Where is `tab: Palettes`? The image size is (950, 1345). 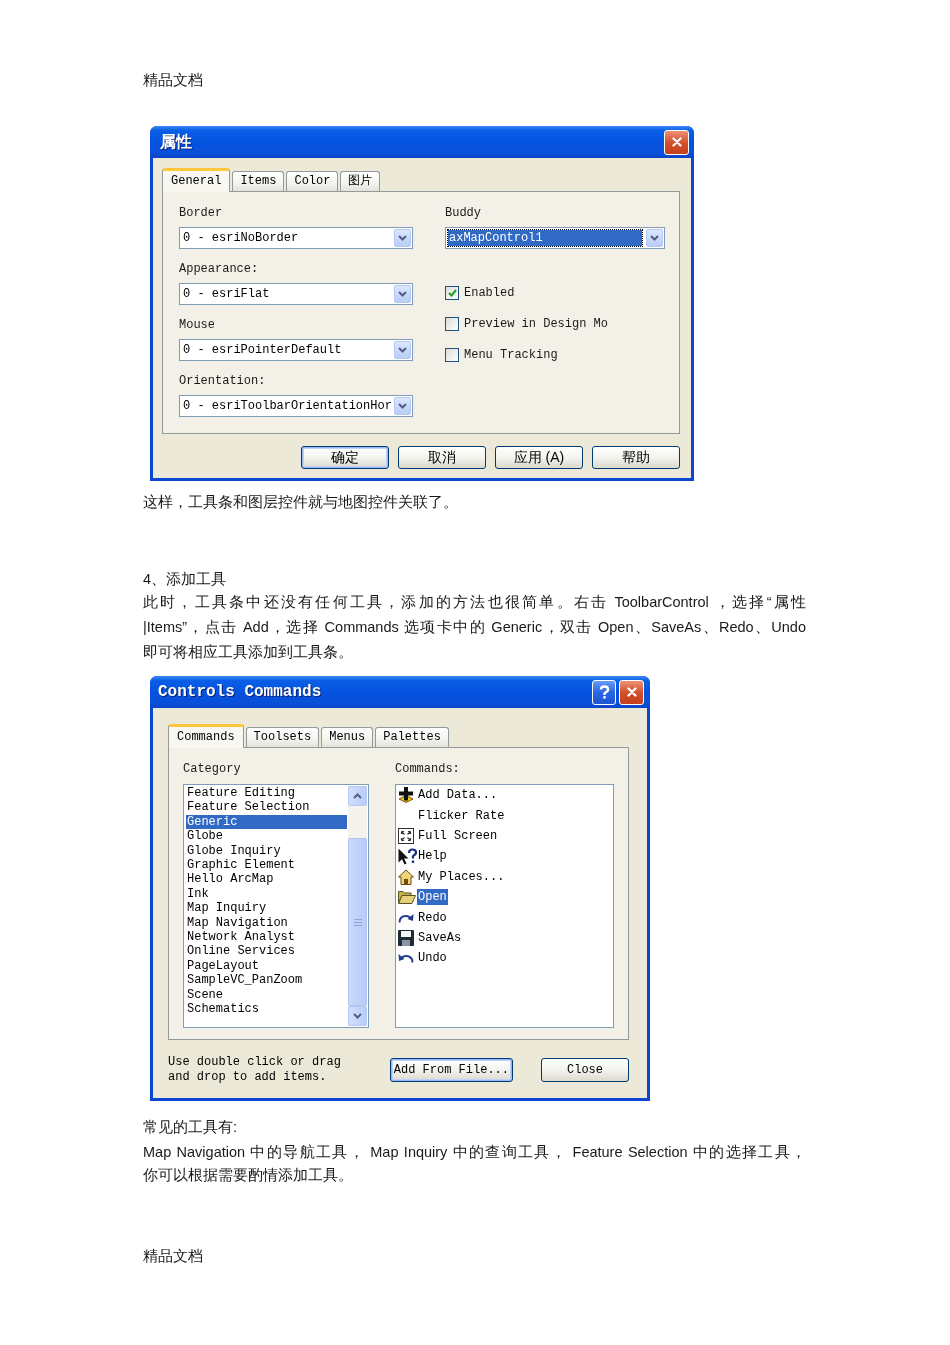 tab: Palettes is located at coordinates (412, 737).